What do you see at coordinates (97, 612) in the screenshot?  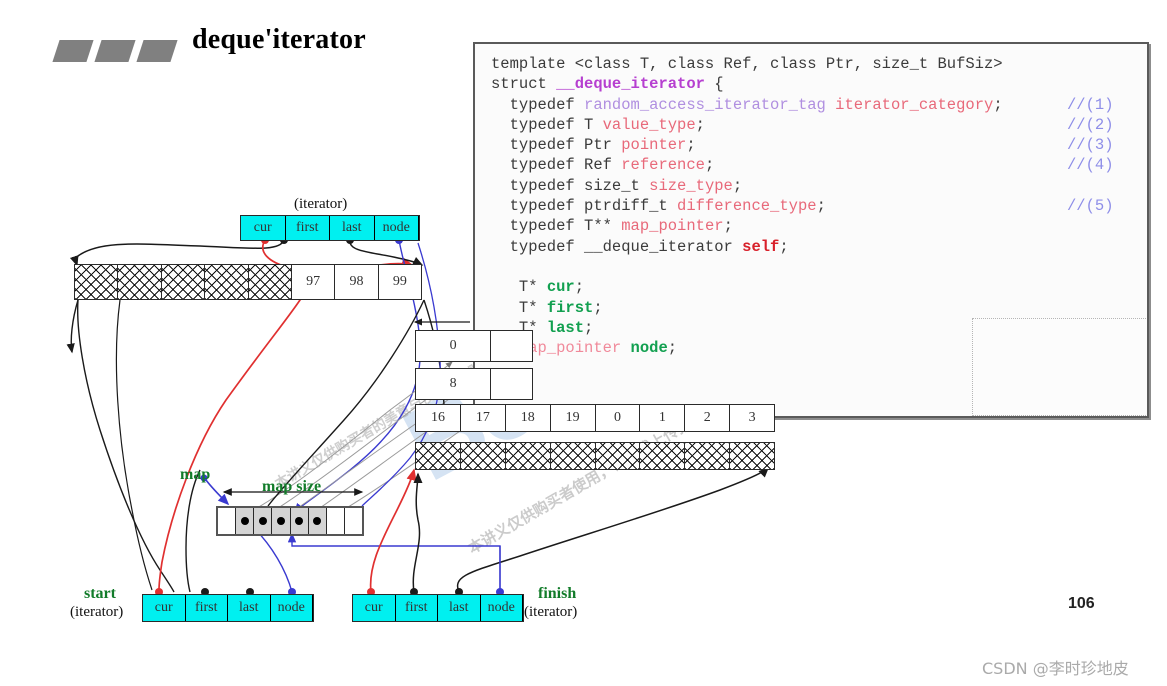 I see `start-caption: (iterator)` at bounding box center [97, 612].